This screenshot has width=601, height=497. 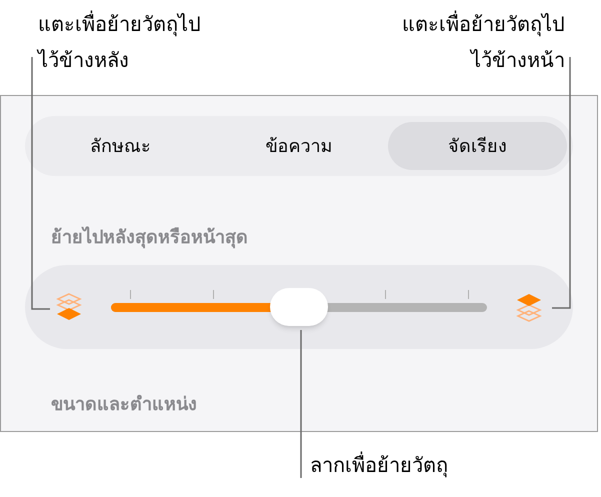 What do you see at coordinates (150, 237) in the screenshot?
I see `section-header: ย้ายไปหลังสุดหรือหน้าสุด` at bounding box center [150, 237].